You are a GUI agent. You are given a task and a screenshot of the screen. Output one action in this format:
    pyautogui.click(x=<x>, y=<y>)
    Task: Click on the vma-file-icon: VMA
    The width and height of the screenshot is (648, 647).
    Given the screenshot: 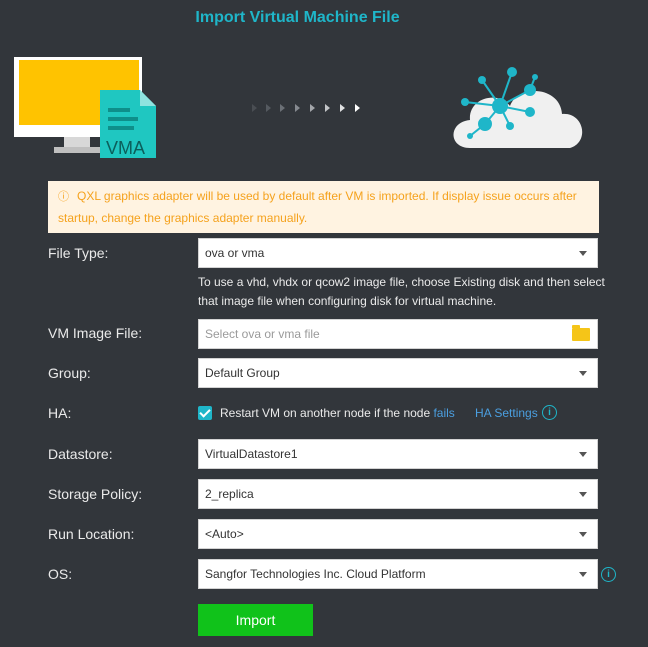 What is the action you would take?
    pyautogui.click(x=128, y=124)
    